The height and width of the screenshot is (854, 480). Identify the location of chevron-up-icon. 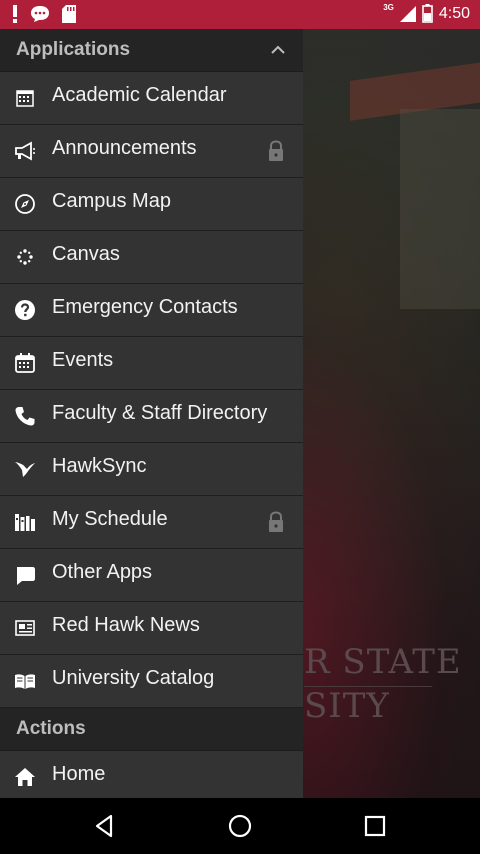
(278, 50).